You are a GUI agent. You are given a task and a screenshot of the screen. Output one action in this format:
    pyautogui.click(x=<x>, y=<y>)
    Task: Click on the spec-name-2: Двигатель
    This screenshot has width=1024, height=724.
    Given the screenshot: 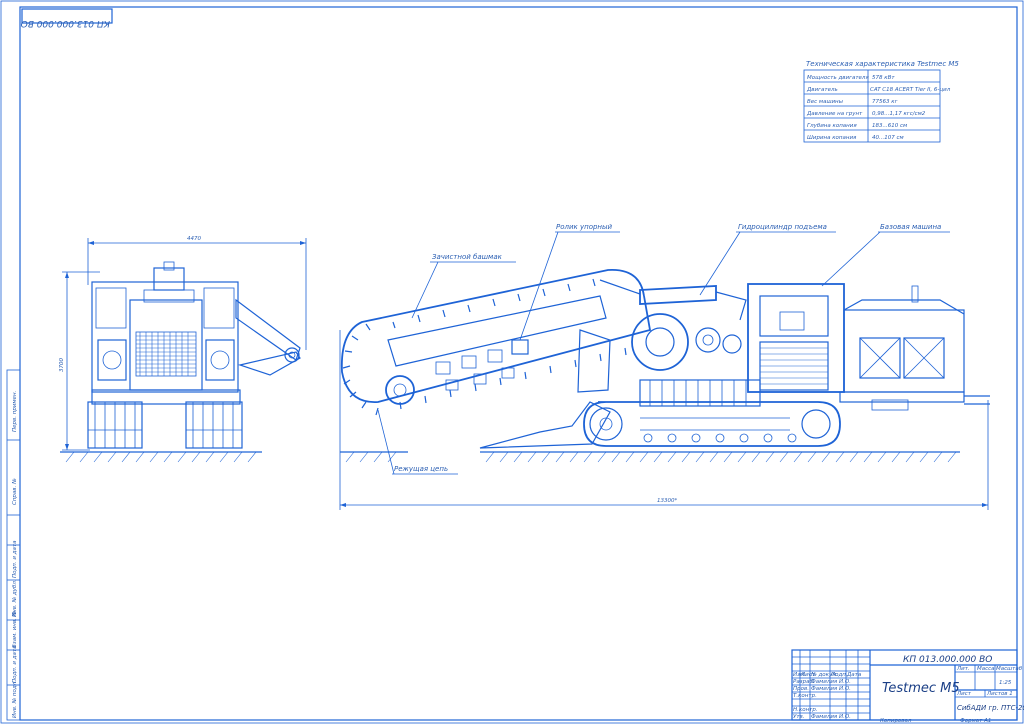 What is the action you would take?
    pyautogui.click(x=822, y=90)
    